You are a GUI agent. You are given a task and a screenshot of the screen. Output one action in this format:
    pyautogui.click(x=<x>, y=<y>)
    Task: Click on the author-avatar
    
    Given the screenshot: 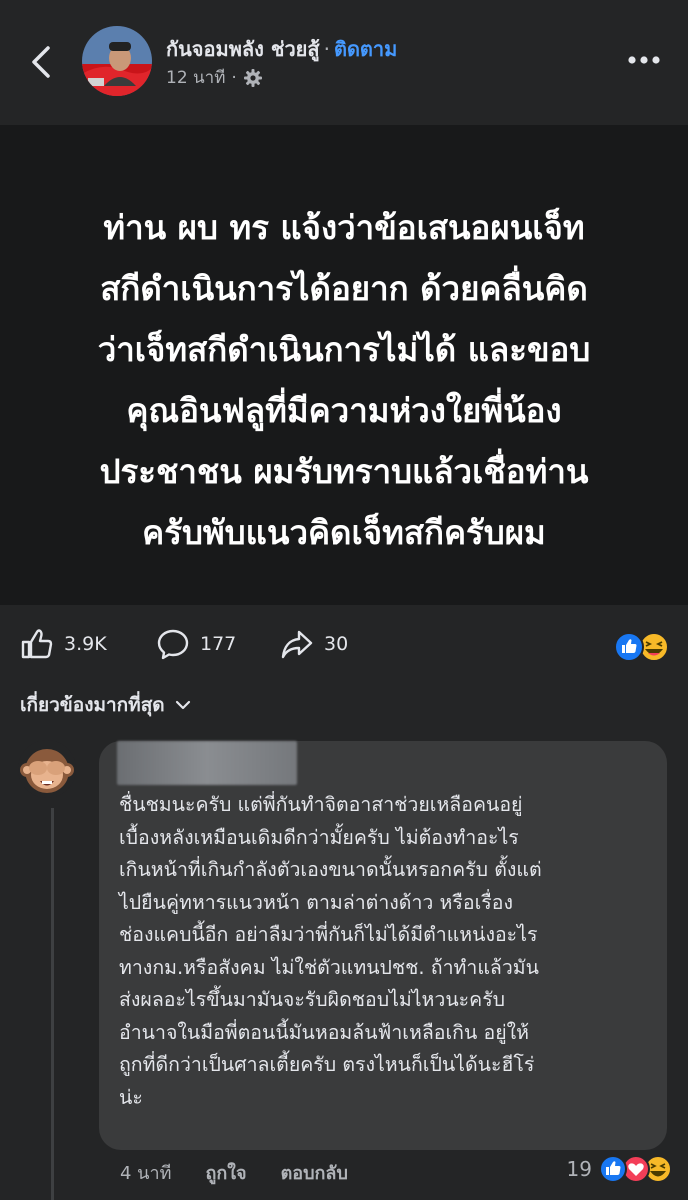 What is the action you would take?
    pyautogui.click(x=117, y=61)
    